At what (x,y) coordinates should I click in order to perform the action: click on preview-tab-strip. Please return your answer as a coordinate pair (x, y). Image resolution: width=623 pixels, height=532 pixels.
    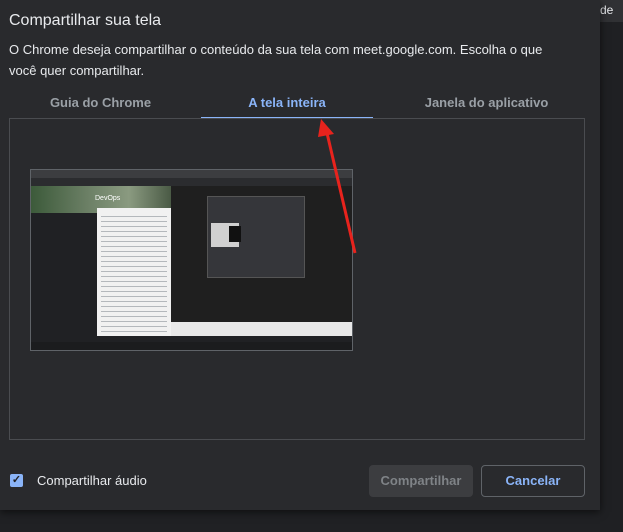
    Looking at the image, I should click on (191, 174).